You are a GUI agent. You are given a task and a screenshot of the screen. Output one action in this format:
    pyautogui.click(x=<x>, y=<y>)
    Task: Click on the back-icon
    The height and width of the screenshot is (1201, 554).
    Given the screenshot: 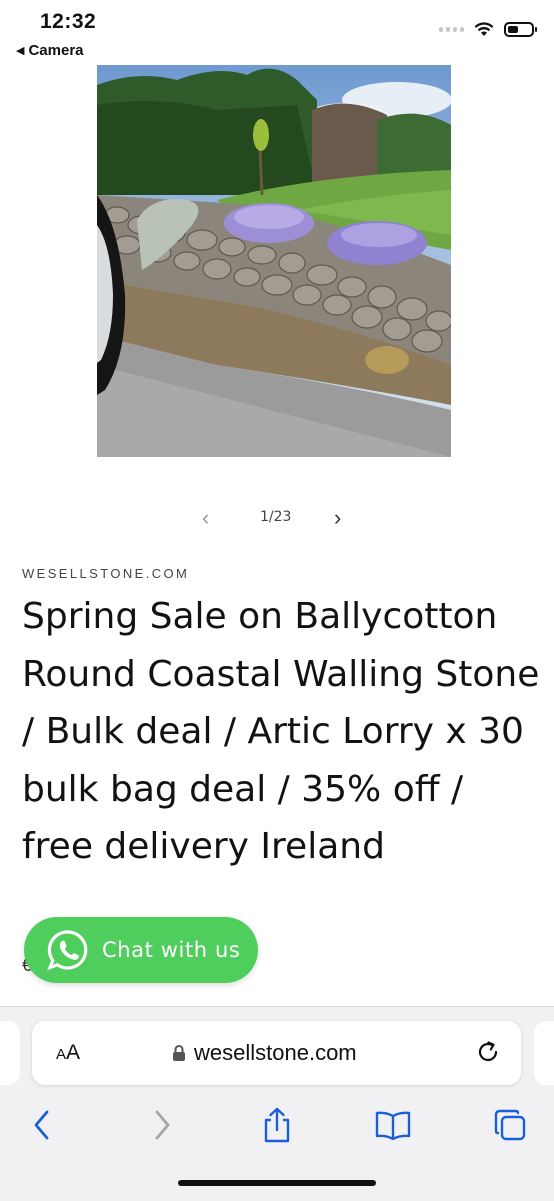 What is the action you would take?
    pyautogui.click(x=41, y=1125)
    